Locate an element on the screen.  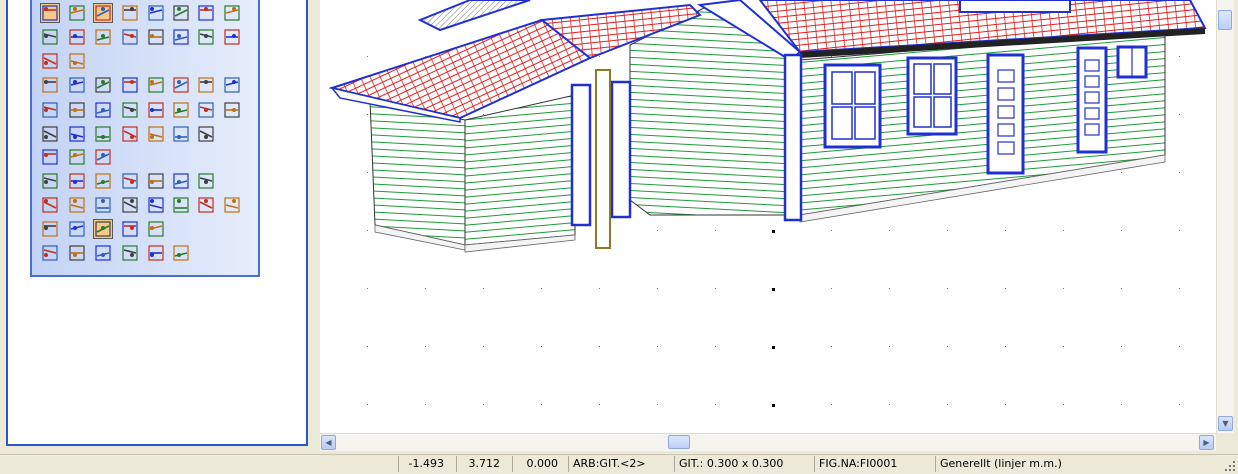
grass-icon-glyph is located at coordinates (130, 110).